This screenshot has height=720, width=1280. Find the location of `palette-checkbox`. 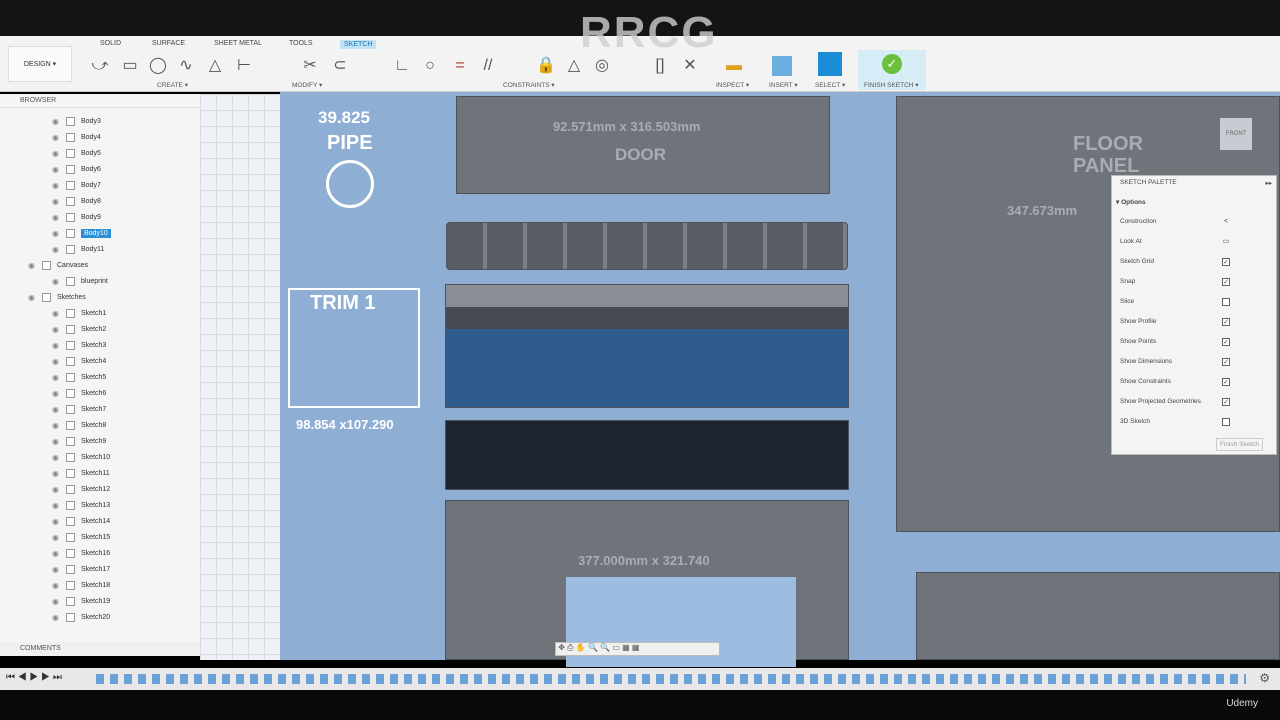

palette-checkbox is located at coordinates (1226, 422).